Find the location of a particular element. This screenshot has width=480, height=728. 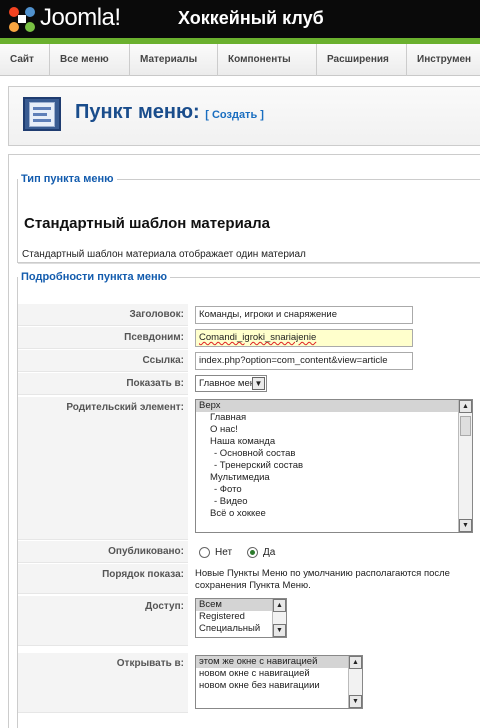

menu-item-content: Материалы is located at coordinates (174, 60).